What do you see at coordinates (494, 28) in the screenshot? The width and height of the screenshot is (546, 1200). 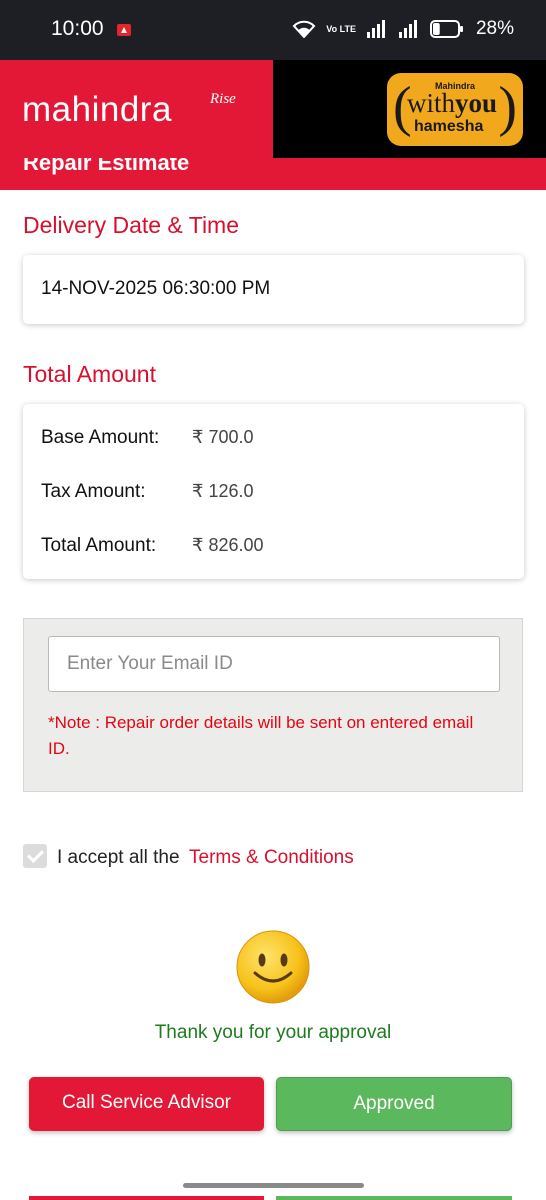 I see `battery-percent: 28%` at bounding box center [494, 28].